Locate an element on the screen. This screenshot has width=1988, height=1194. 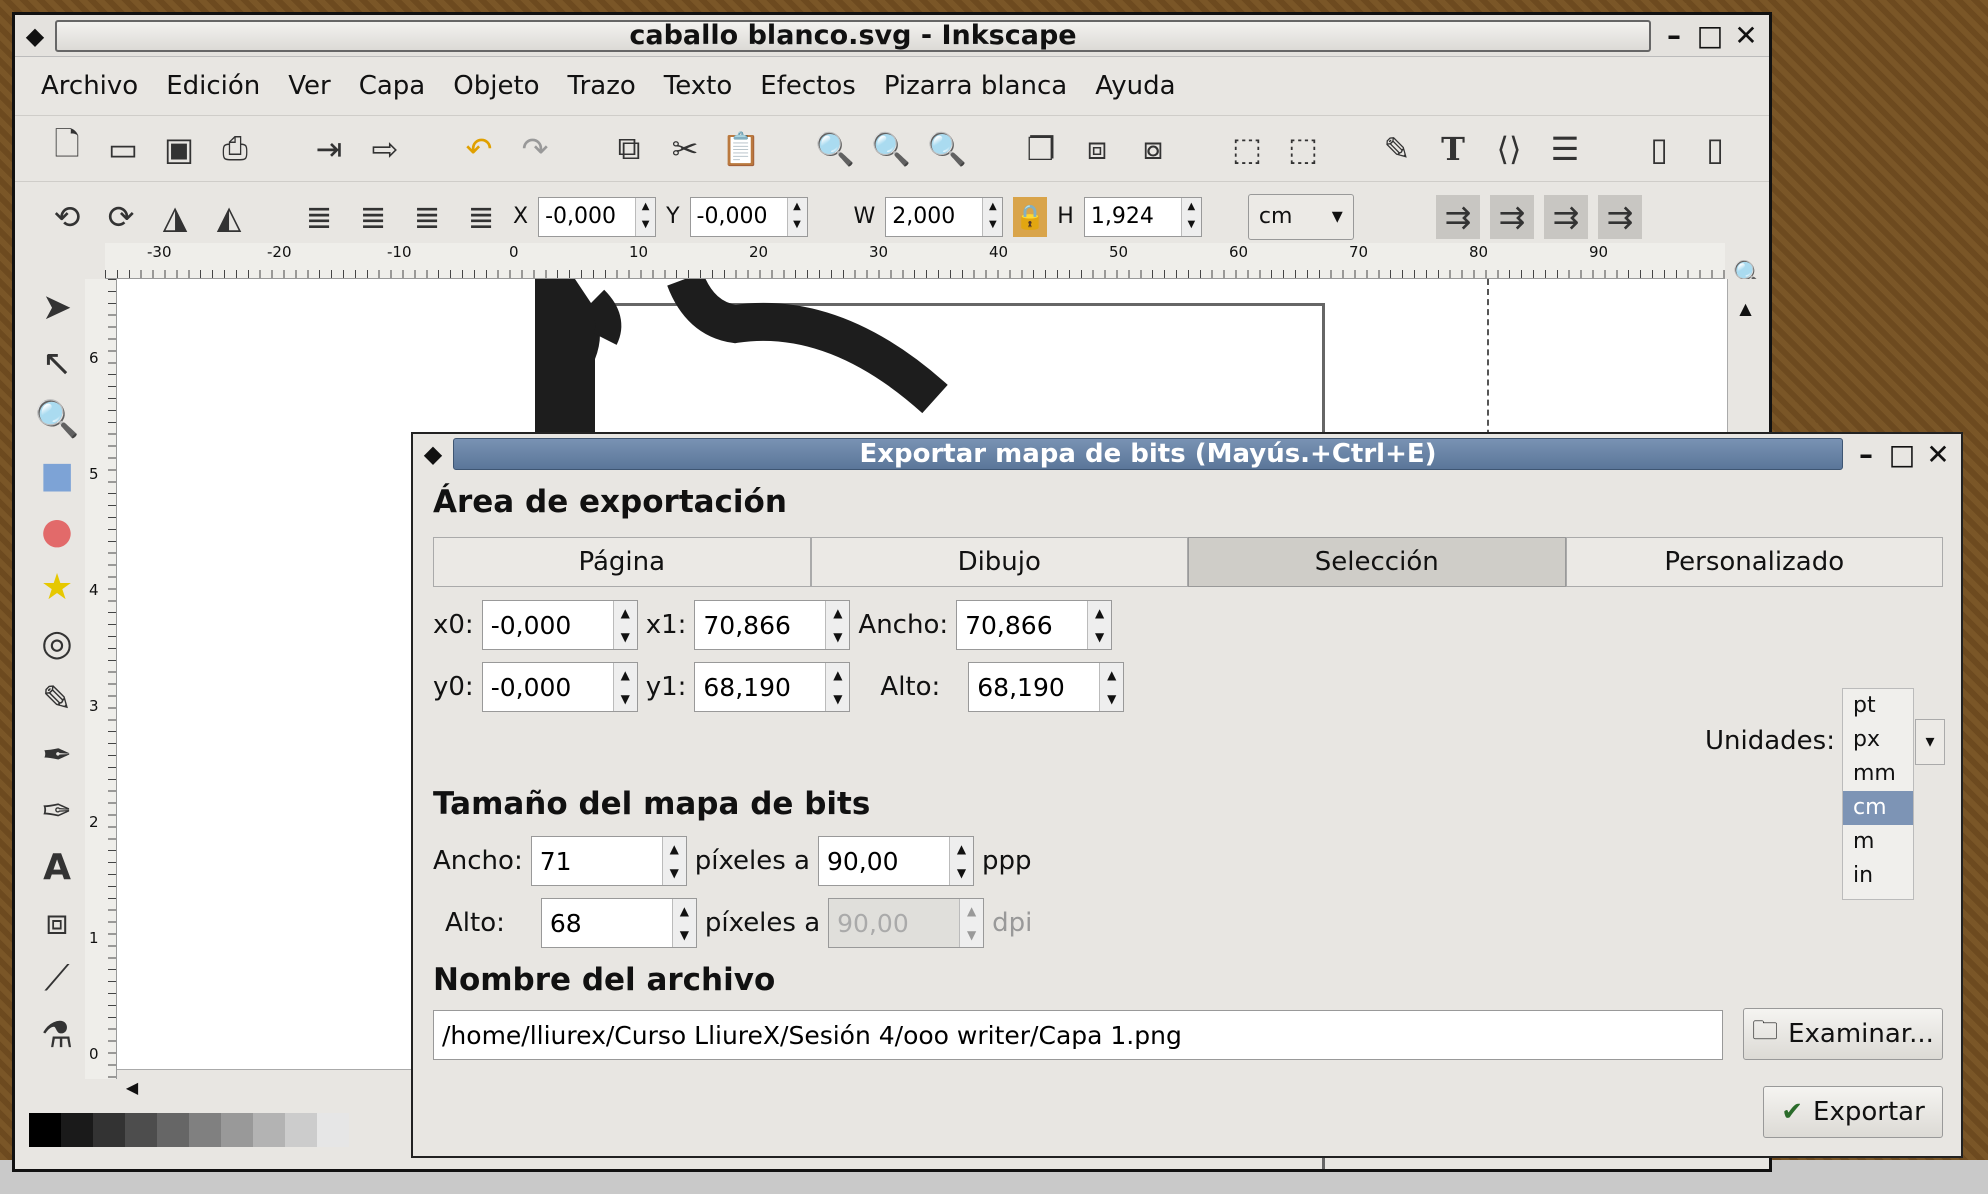
y1-field: ▲▼ is located at coordinates (772, 687).